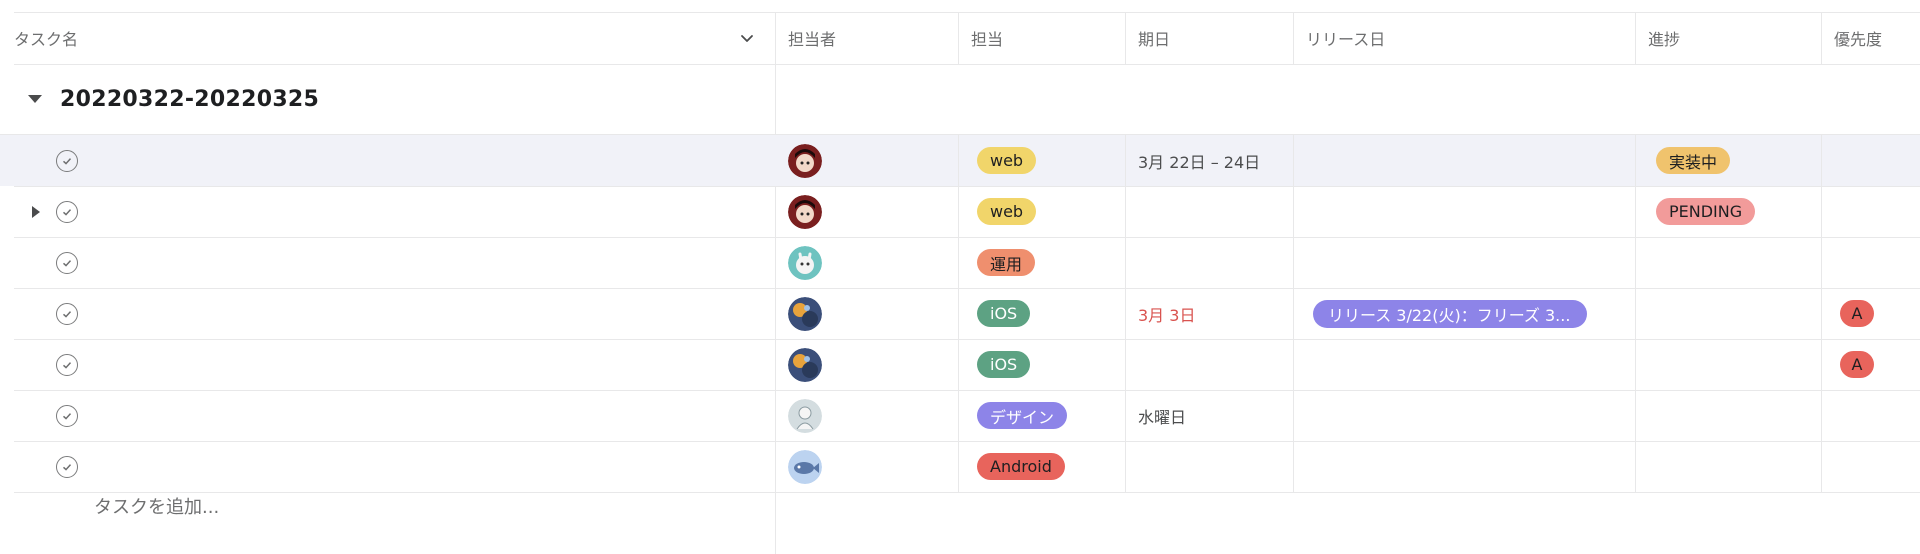 This screenshot has height=554, width=1920. I want to click on section-header: 20220322-20220325, so click(159, 99).